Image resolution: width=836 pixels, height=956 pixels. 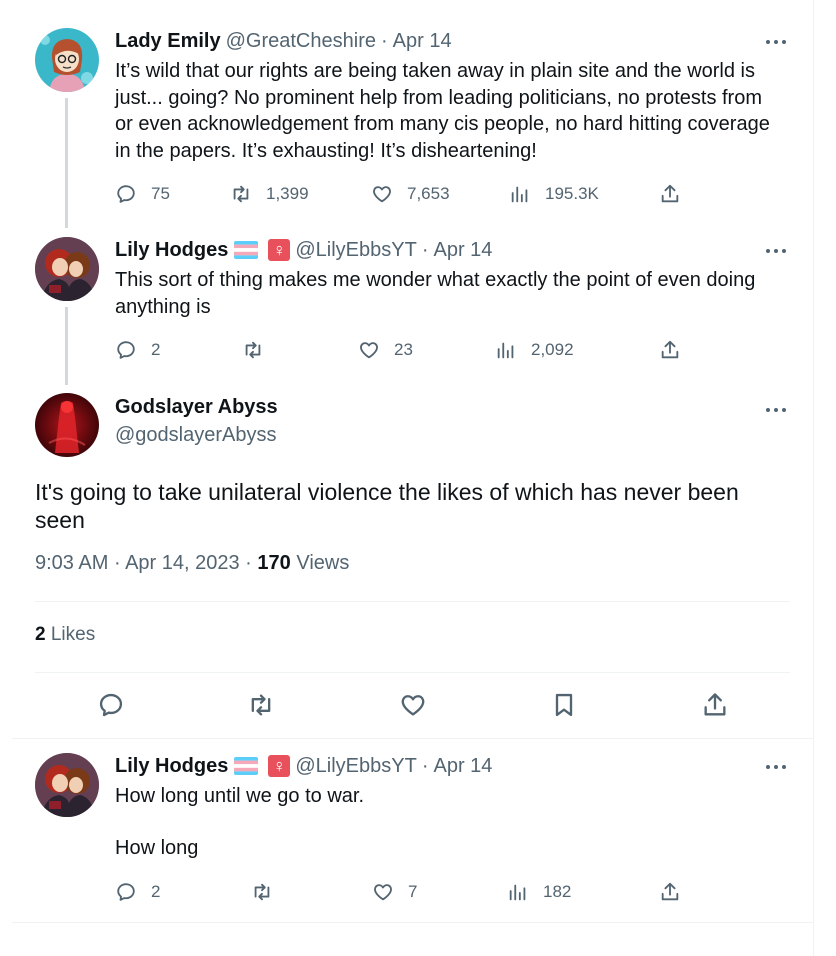 I want to click on bookmark-button, so click(x=564, y=705).